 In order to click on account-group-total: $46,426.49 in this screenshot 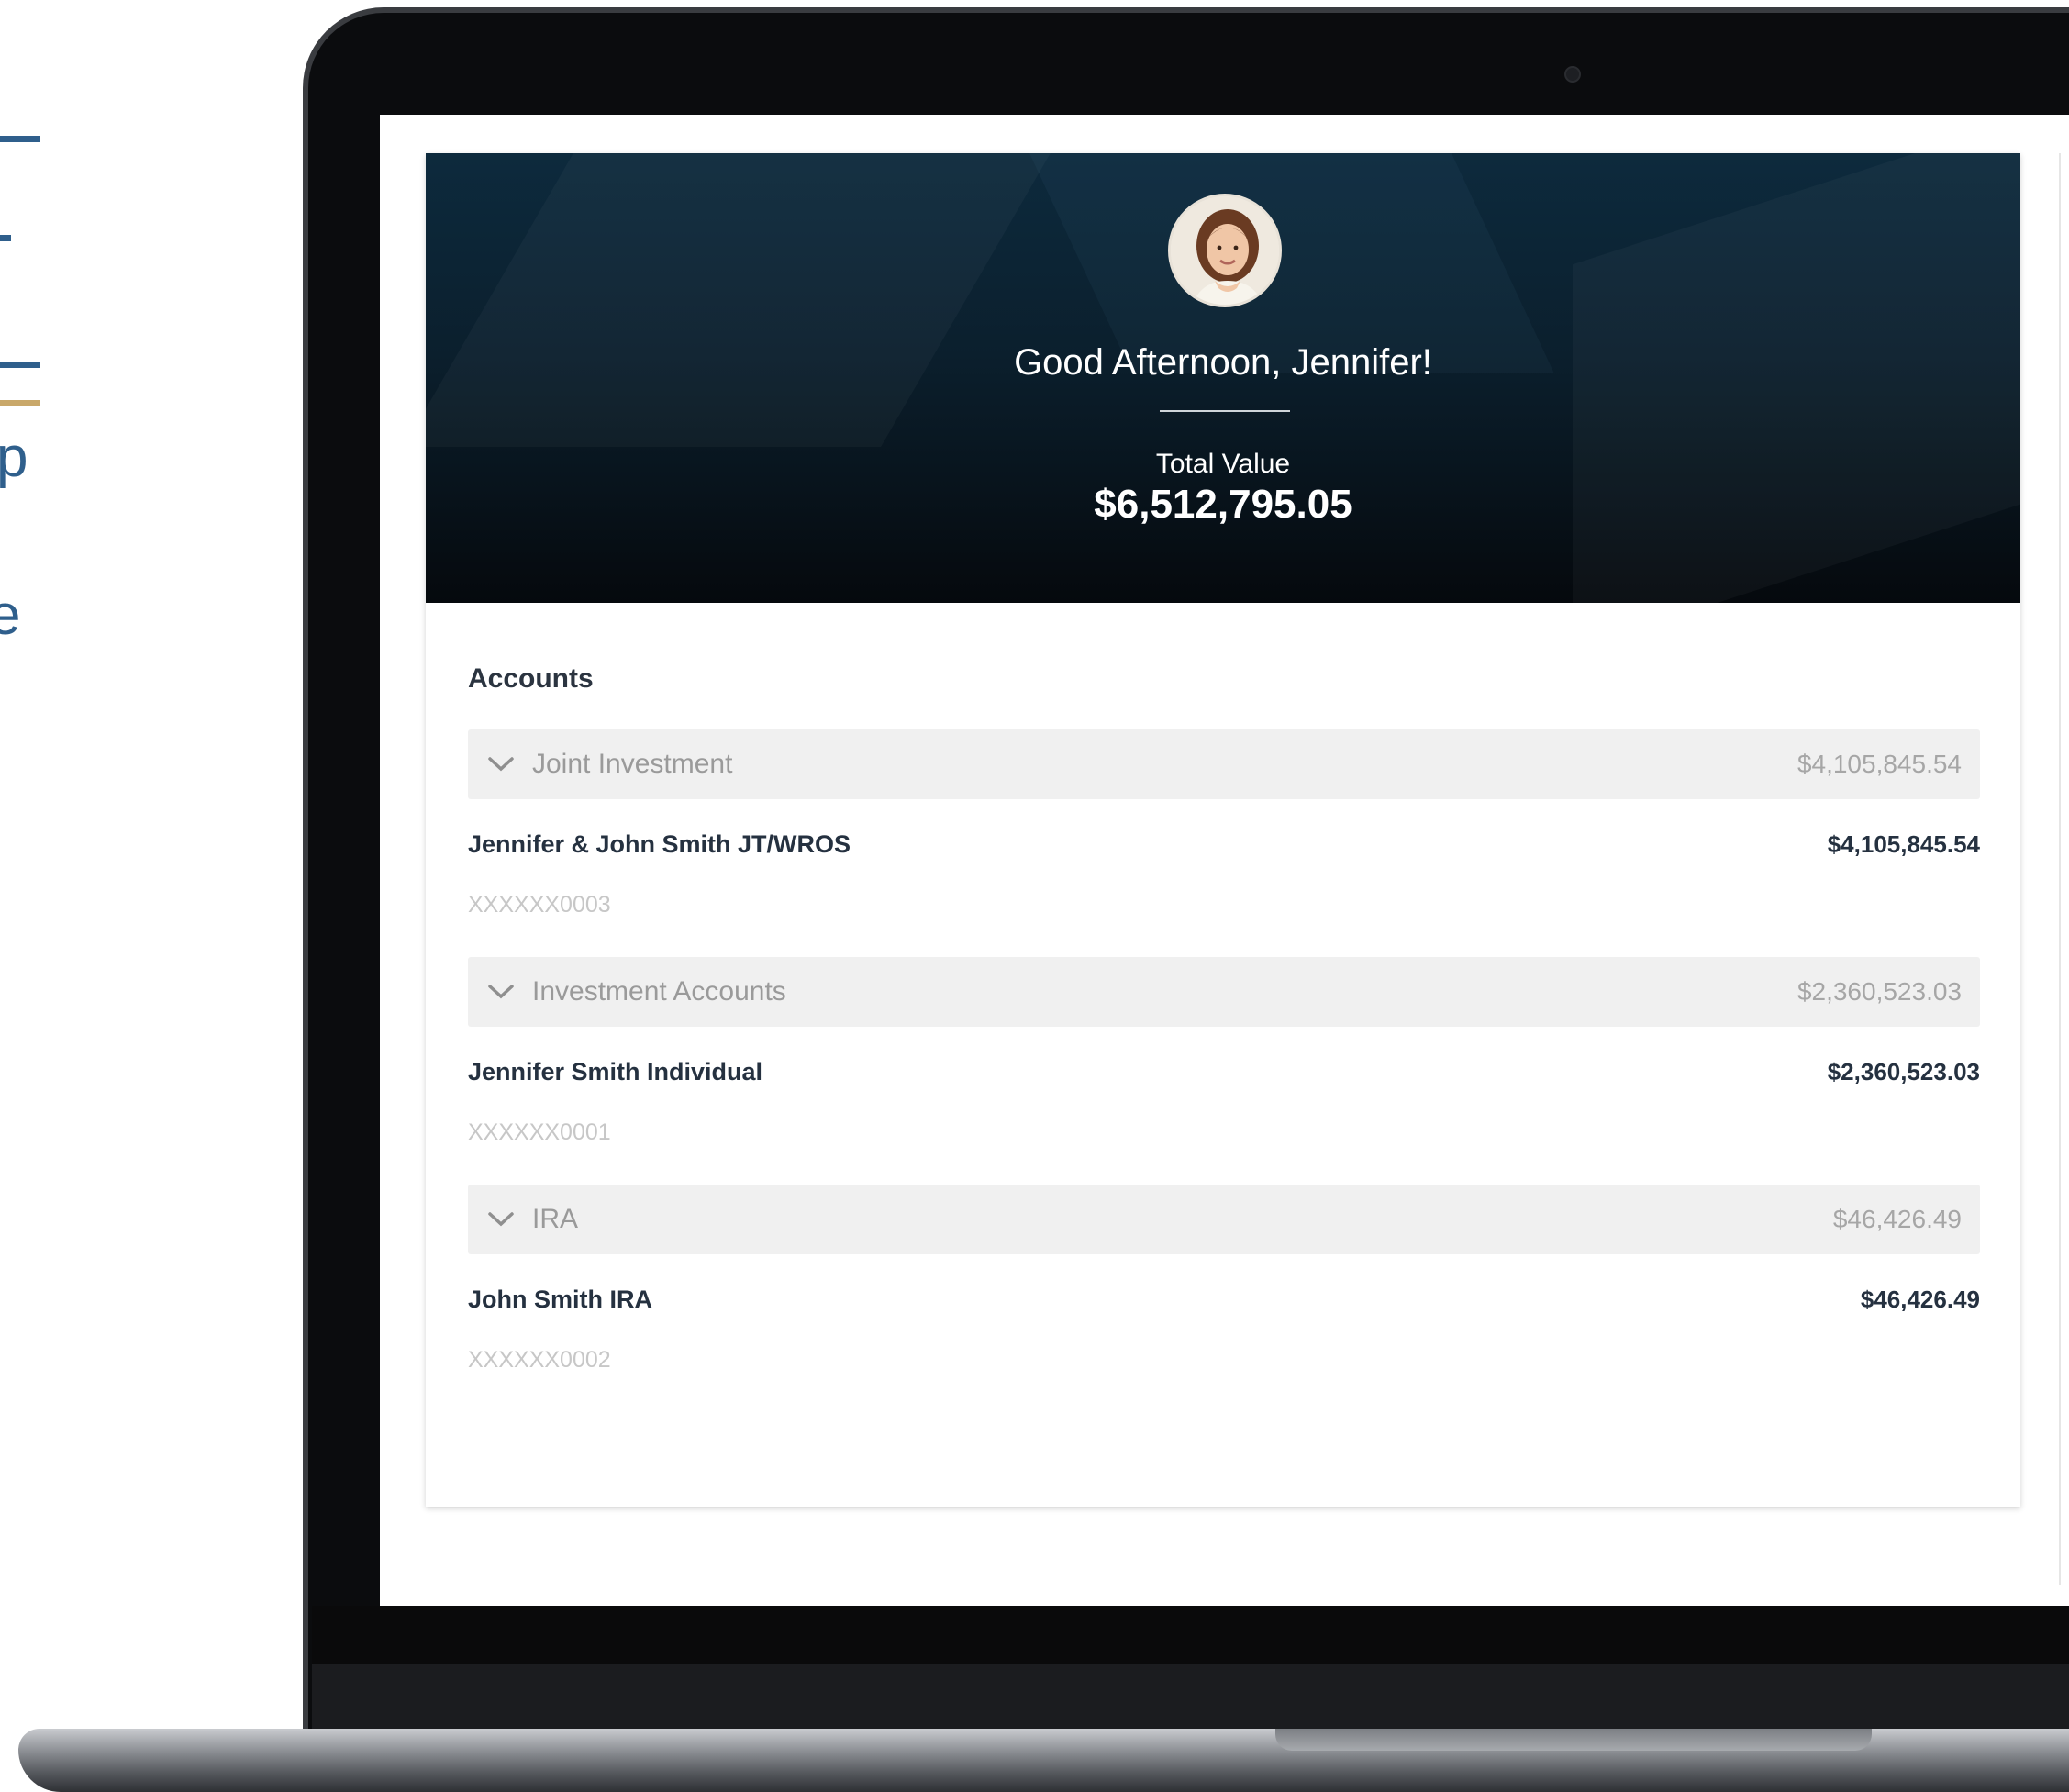, I will do `click(1897, 1219)`.